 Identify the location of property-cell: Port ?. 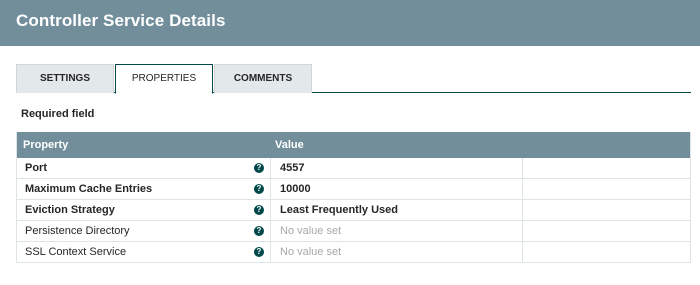
(144, 168).